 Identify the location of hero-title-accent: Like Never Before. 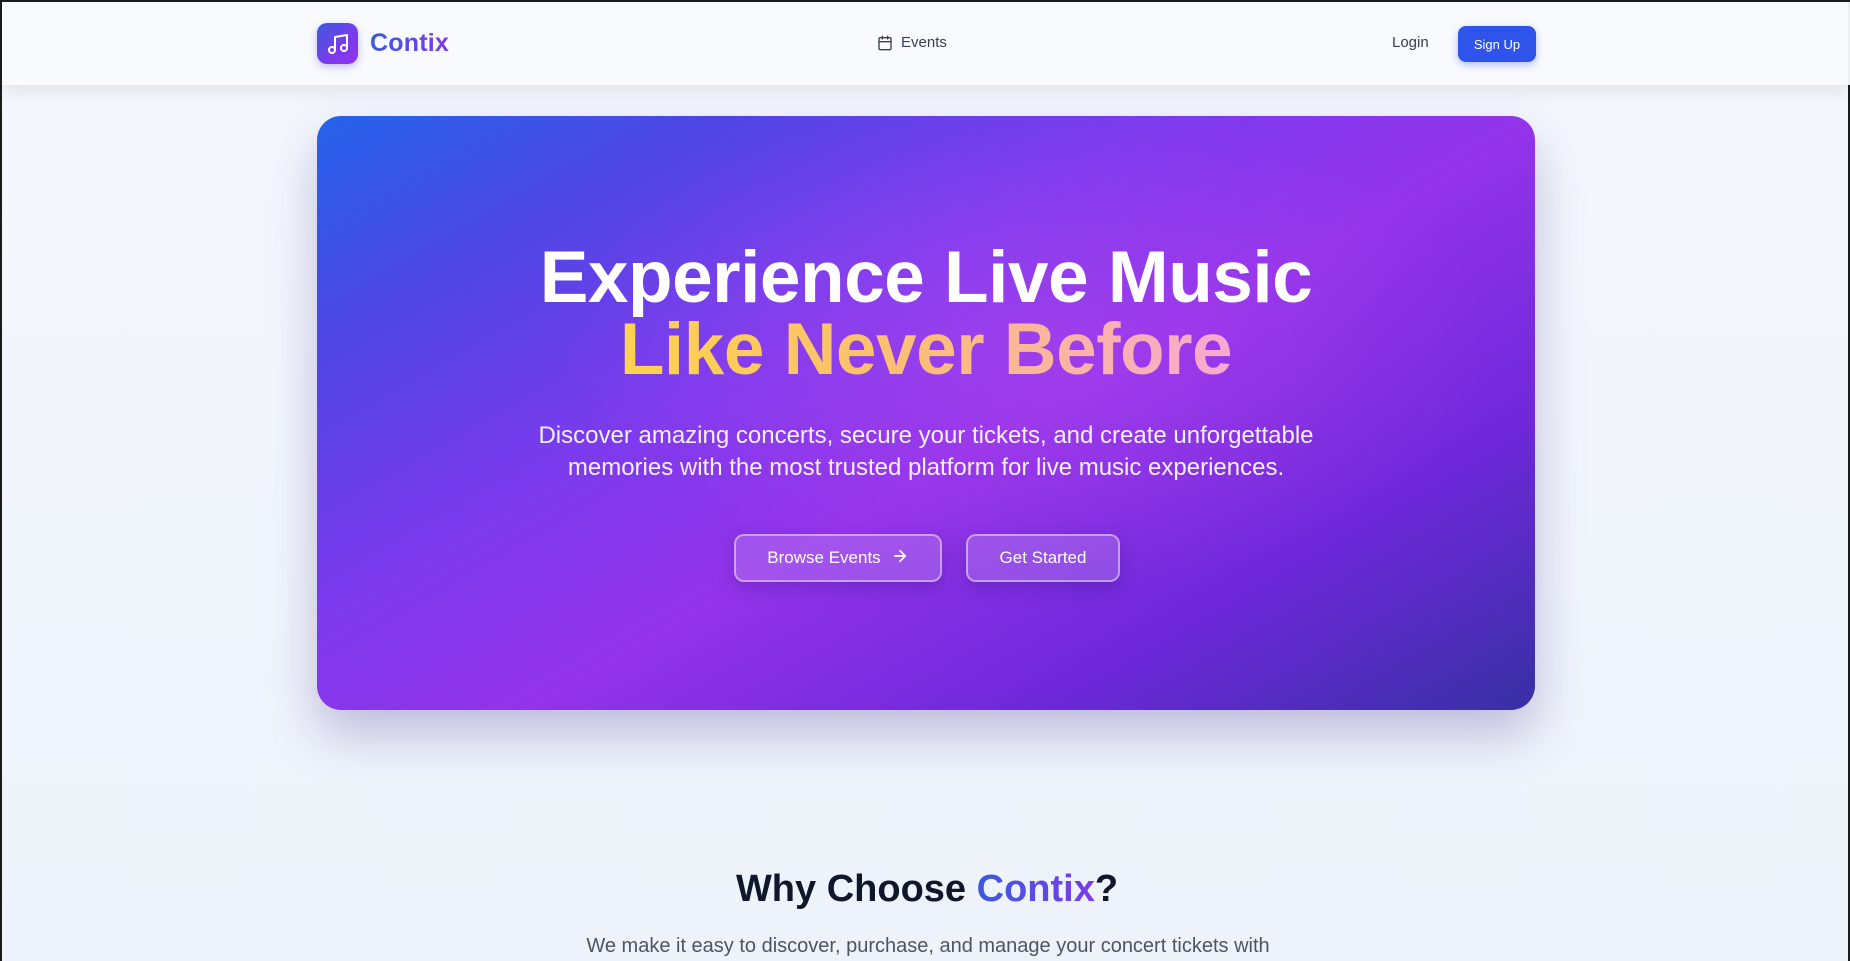
(926, 349).